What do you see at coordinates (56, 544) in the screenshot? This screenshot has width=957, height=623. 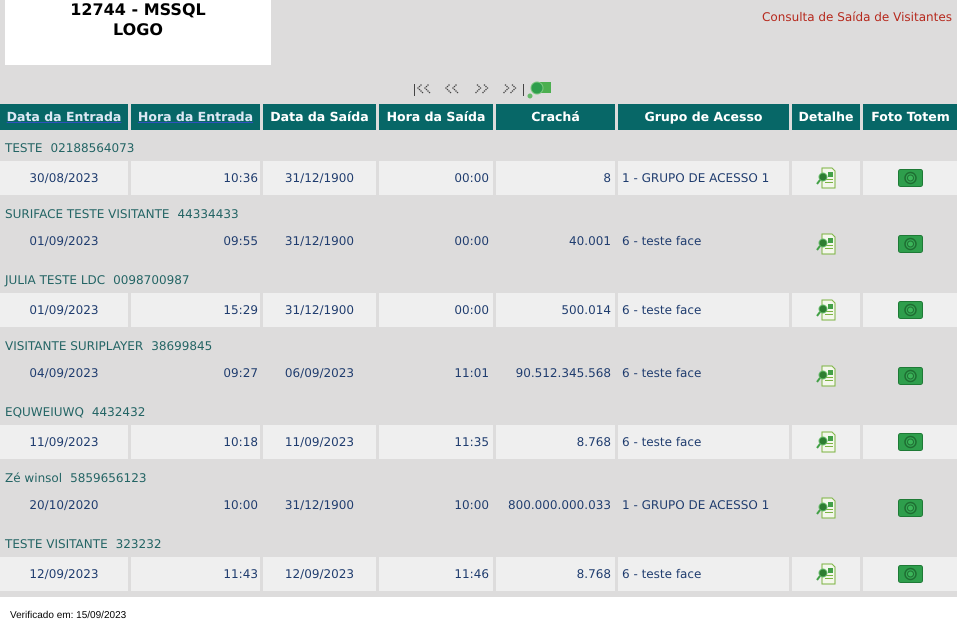 I see `visitor-name: TESTE VISITANTE` at bounding box center [56, 544].